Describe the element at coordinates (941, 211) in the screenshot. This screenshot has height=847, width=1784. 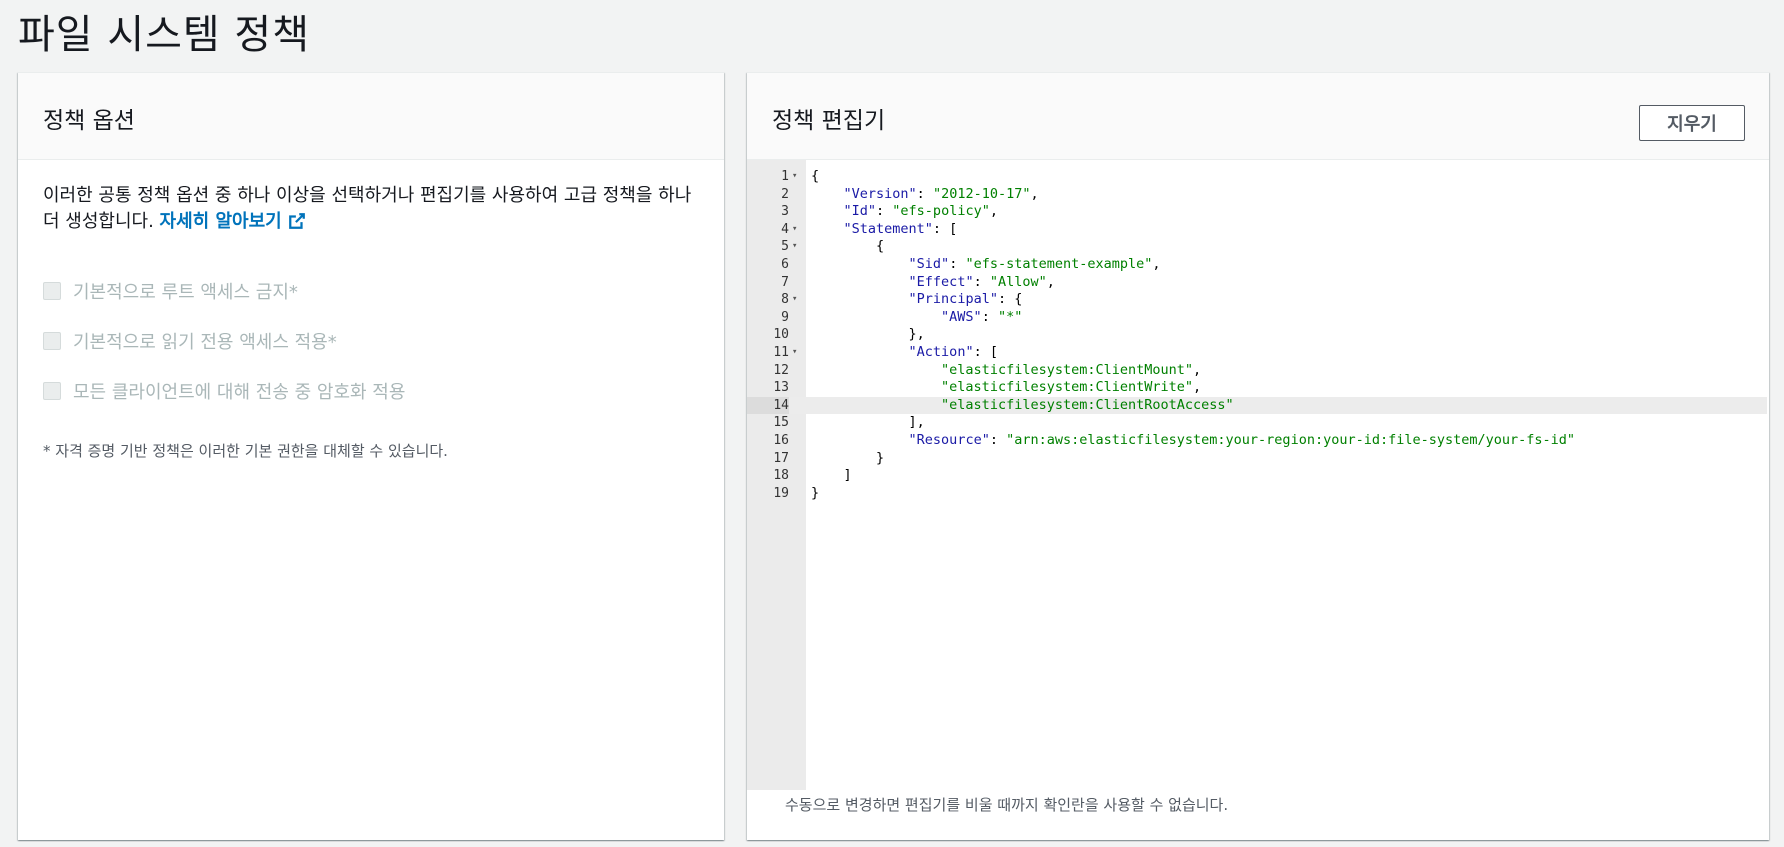
I see `json-string: "efs-policy"` at that location.